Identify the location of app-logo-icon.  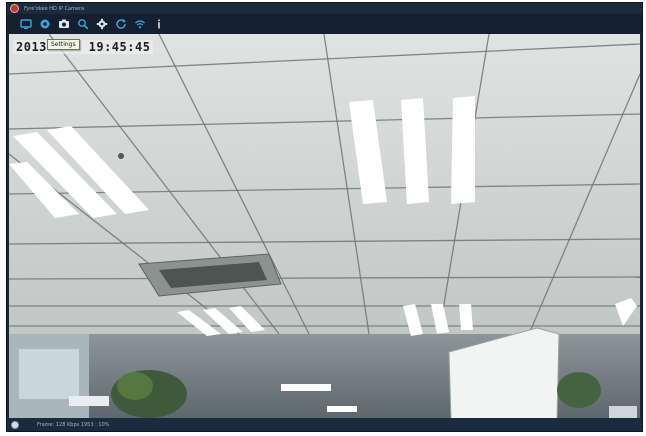
(14, 8).